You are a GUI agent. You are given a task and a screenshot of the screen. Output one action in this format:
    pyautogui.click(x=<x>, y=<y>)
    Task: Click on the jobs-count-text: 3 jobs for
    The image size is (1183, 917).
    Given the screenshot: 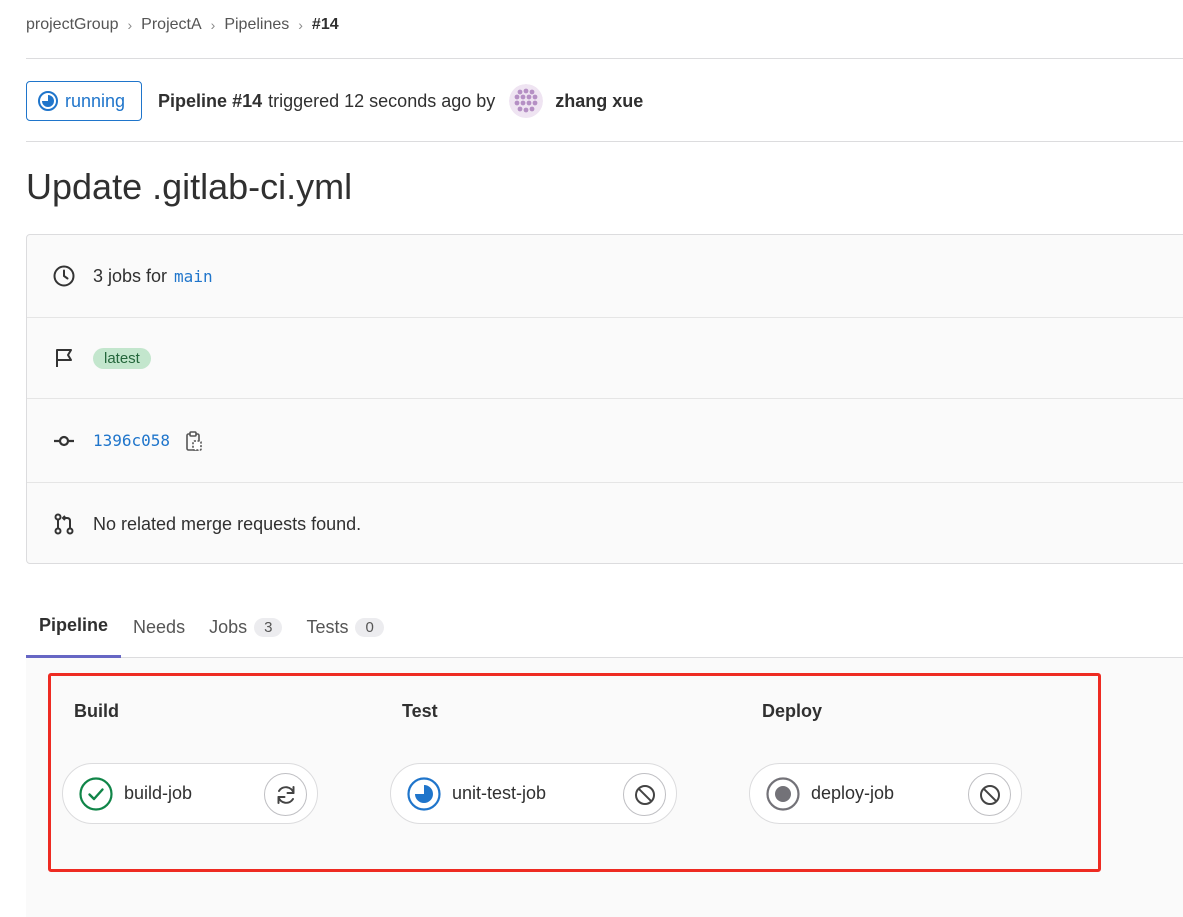 What is the action you would take?
    pyautogui.click(x=130, y=275)
    